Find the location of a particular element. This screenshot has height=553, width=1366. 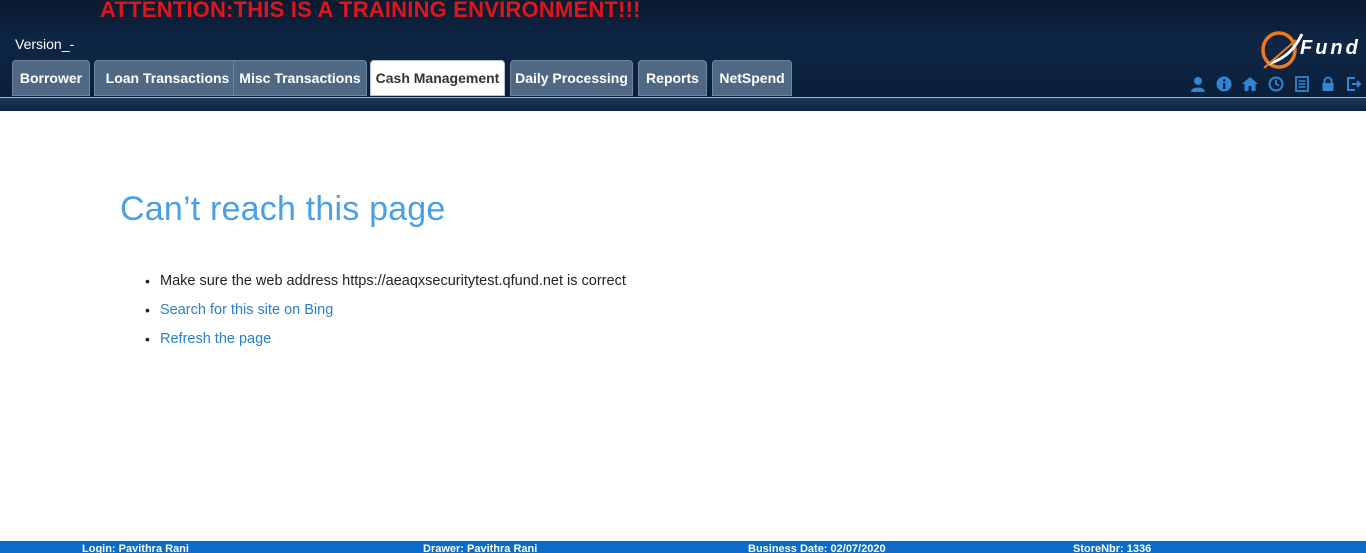

tab-netspend: NetSpend is located at coordinates (752, 78).